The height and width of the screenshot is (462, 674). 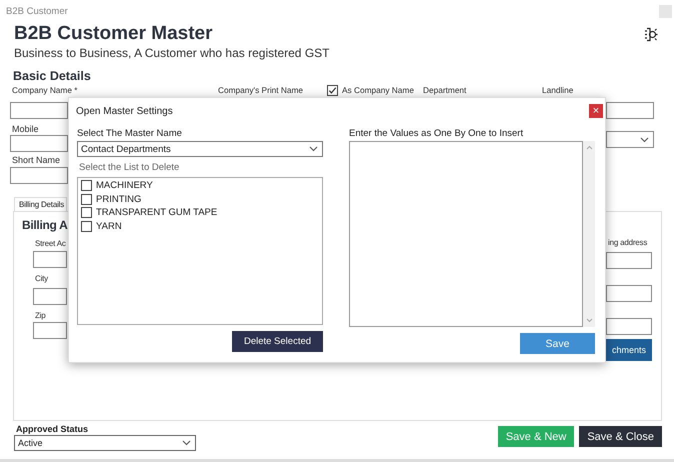 What do you see at coordinates (130, 134) in the screenshot?
I see `field-label: Select The Master Name` at bounding box center [130, 134].